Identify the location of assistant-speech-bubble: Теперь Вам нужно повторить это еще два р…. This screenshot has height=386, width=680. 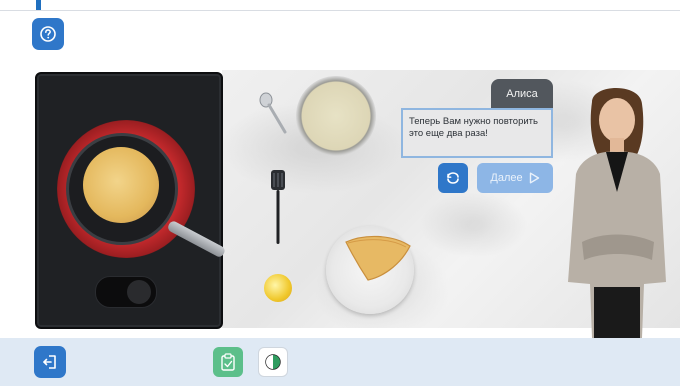
(477, 133).